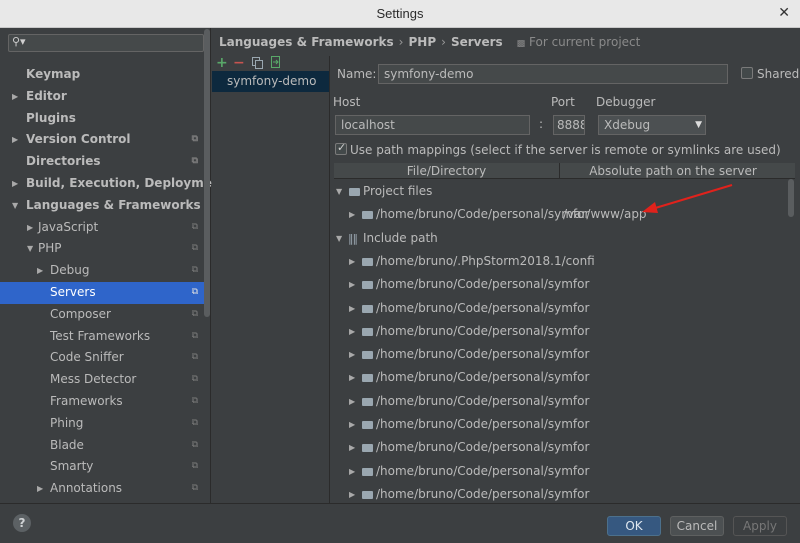 The width and height of the screenshot is (800, 543). Describe the element at coordinates (627, 125) in the screenshot. I see `debugger-value: Xdebug` at that location.